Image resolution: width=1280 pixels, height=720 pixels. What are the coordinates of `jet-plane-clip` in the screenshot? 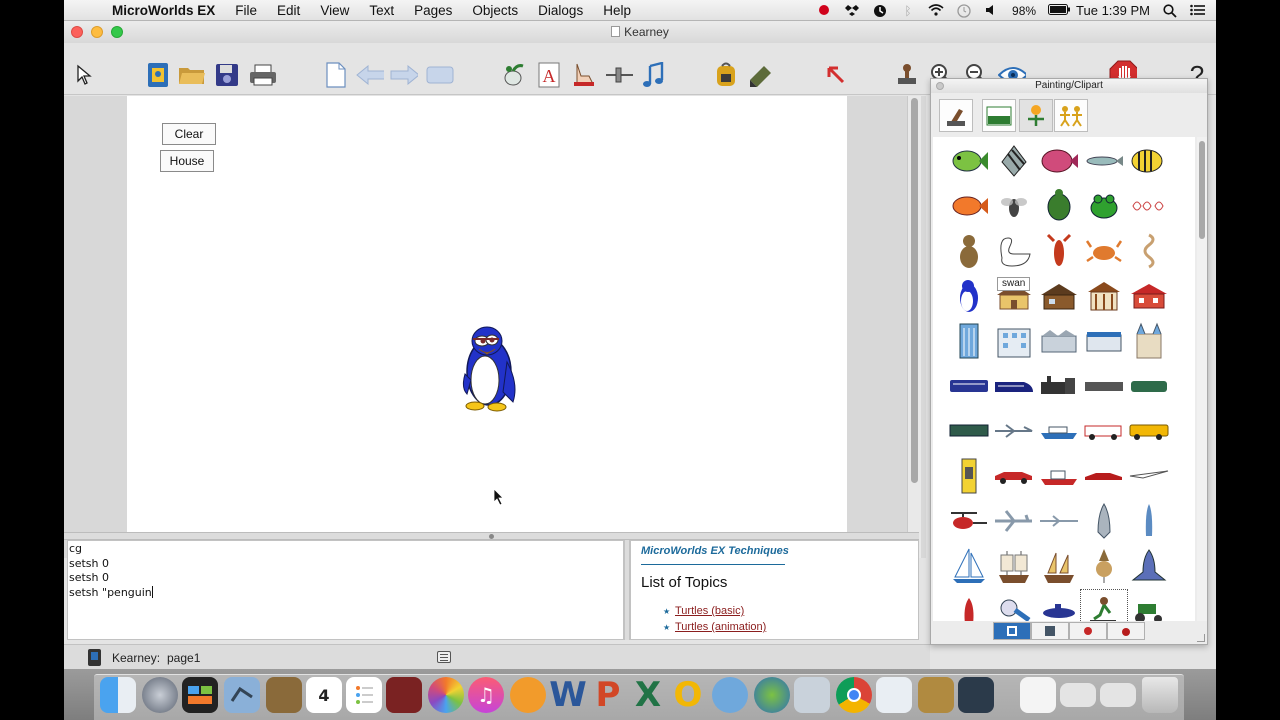 It's located at (1014, 431).